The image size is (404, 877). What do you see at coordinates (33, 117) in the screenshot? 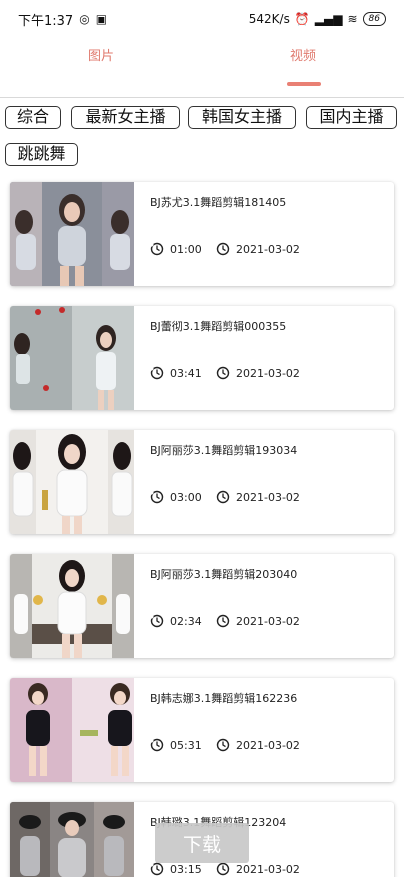
I see `filter-chip: 综合` at bounding box center [33, 117].